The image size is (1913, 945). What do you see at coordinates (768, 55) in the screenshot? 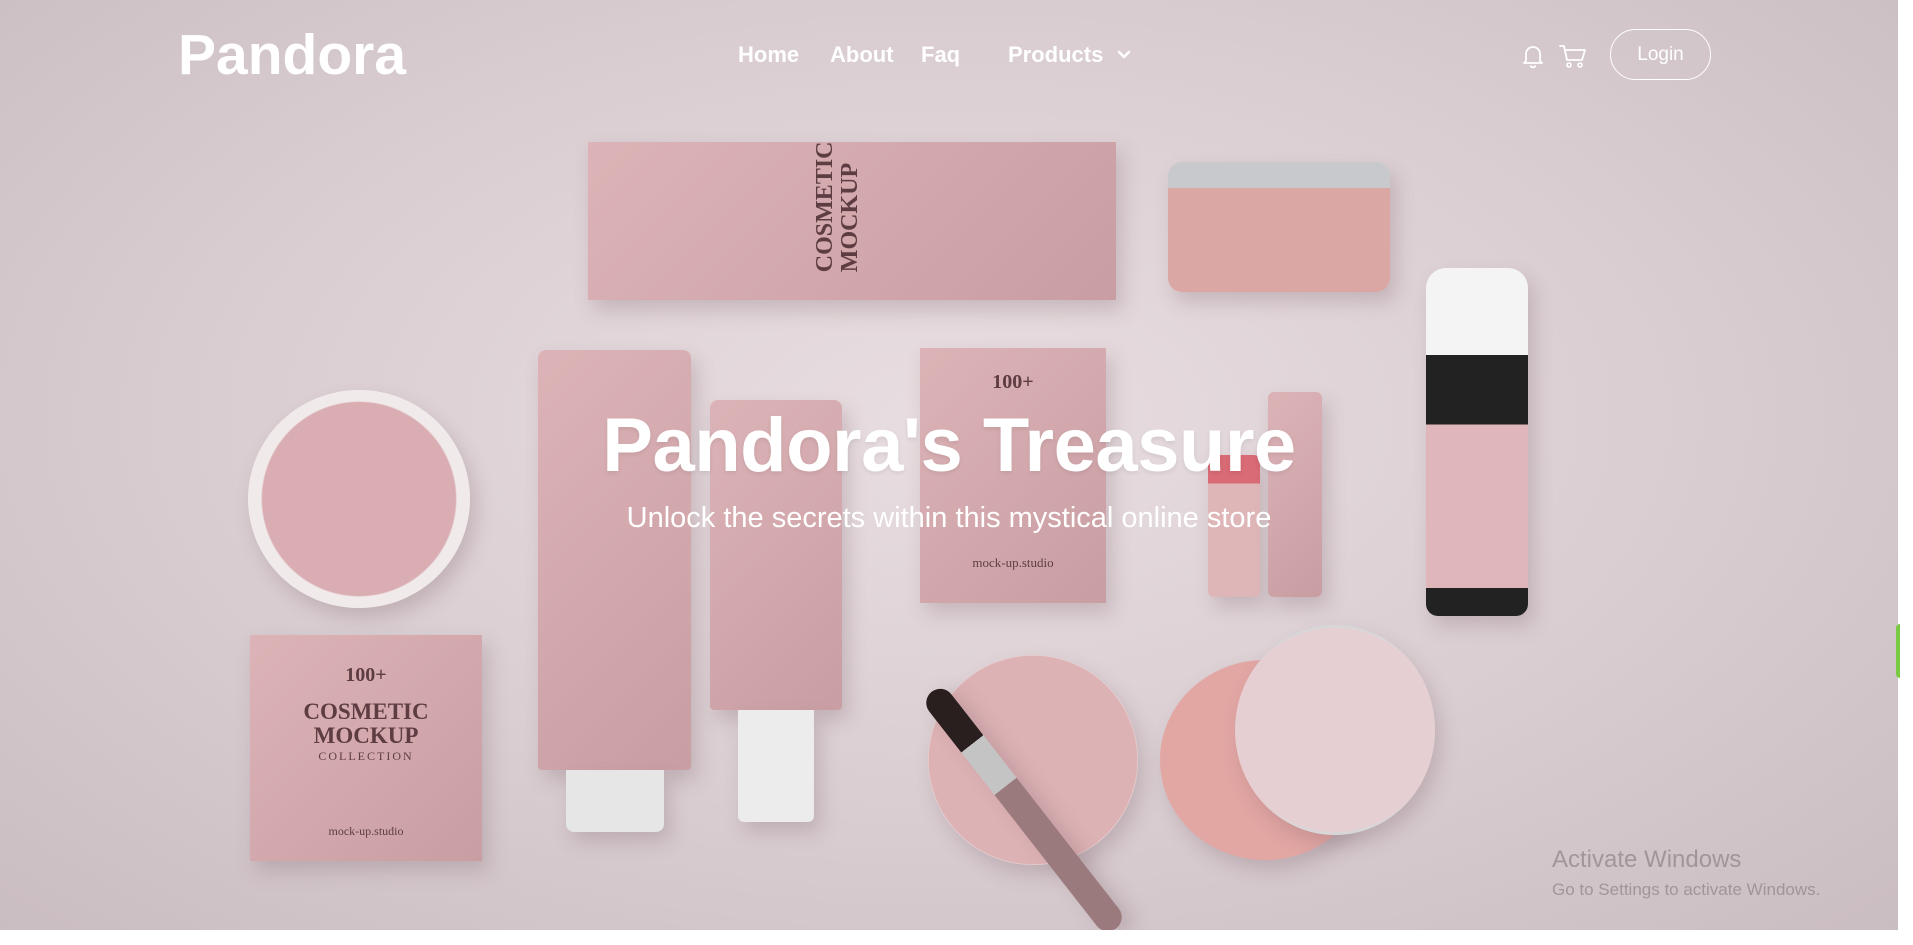
I see `nav-home: Home` at bounding box center [768, 55].